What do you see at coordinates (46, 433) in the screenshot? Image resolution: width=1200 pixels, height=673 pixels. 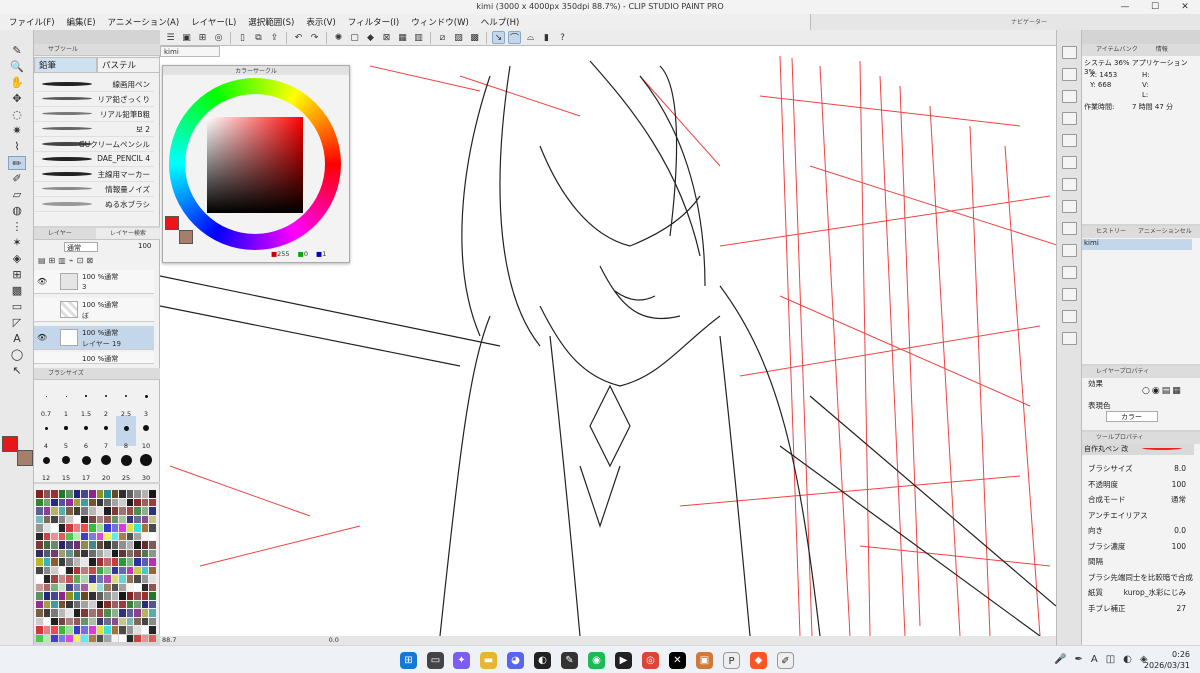 I see `brush-size-option: 4` at bounding box center [46, 433].